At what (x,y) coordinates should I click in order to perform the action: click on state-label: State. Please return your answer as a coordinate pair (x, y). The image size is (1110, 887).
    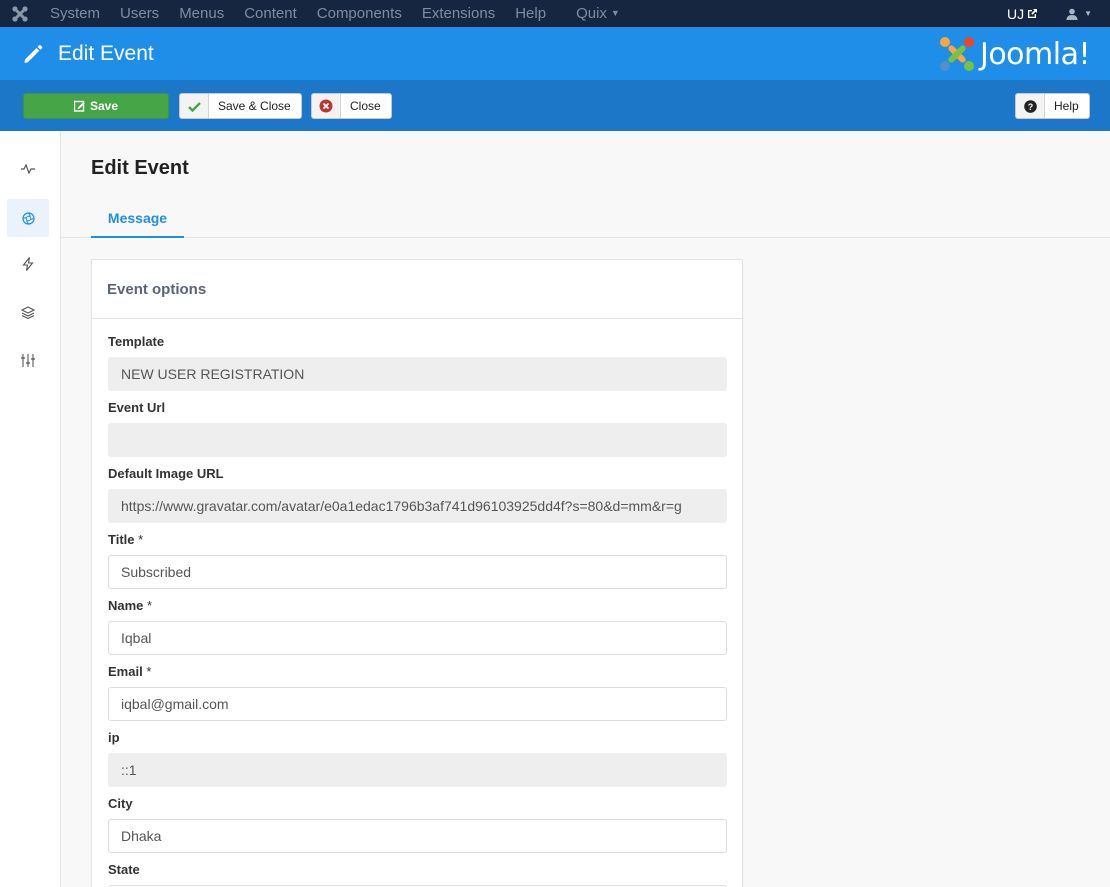
    Looking at the image, I should click on (124, 869).